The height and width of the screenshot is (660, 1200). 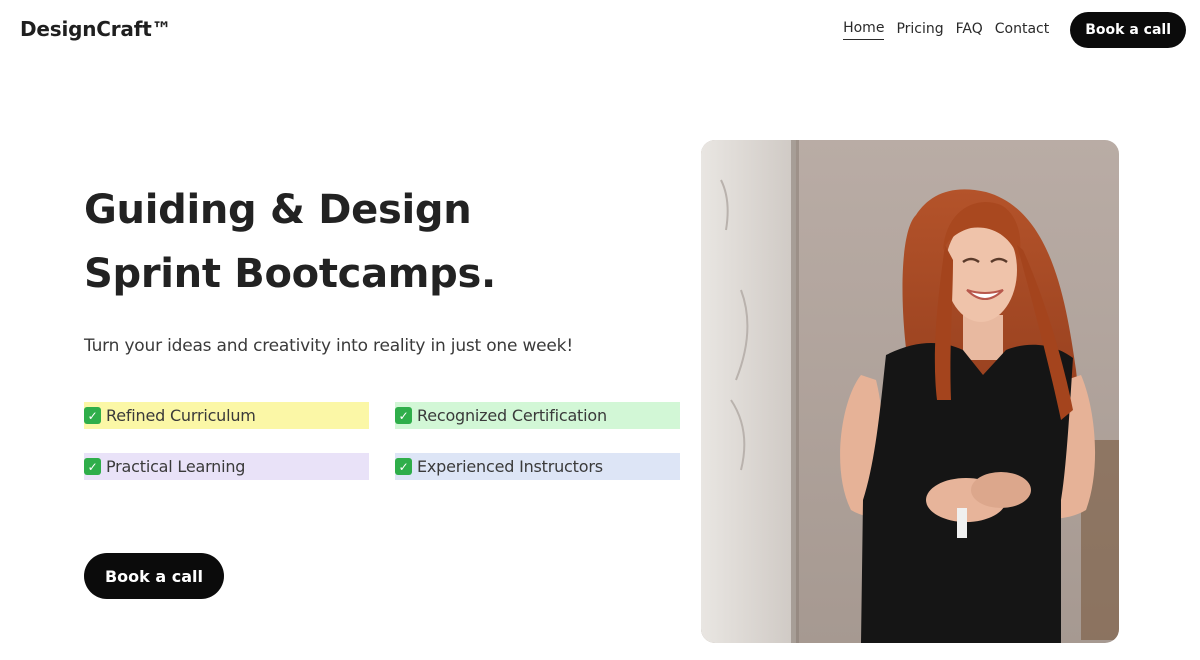 I want to click on top-nav: Home Pricing FAQ Contact Book a call, so click(x=1014, y=30).